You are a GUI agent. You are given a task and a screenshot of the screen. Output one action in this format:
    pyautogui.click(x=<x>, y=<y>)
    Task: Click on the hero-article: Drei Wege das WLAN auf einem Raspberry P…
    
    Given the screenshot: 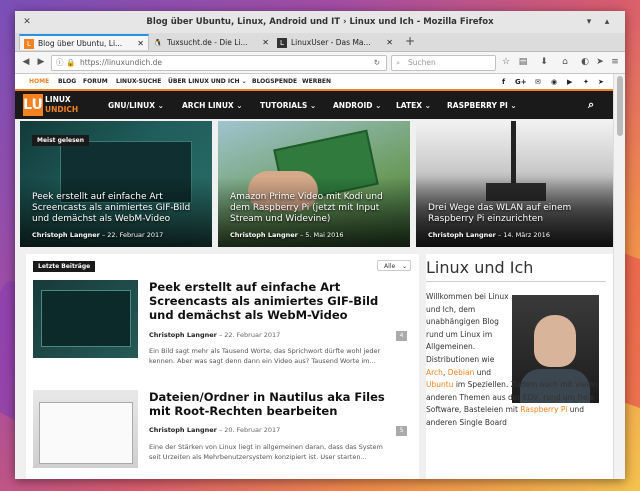 What is the action you would take?
    pyautogui.click(x=514, y=184)
    